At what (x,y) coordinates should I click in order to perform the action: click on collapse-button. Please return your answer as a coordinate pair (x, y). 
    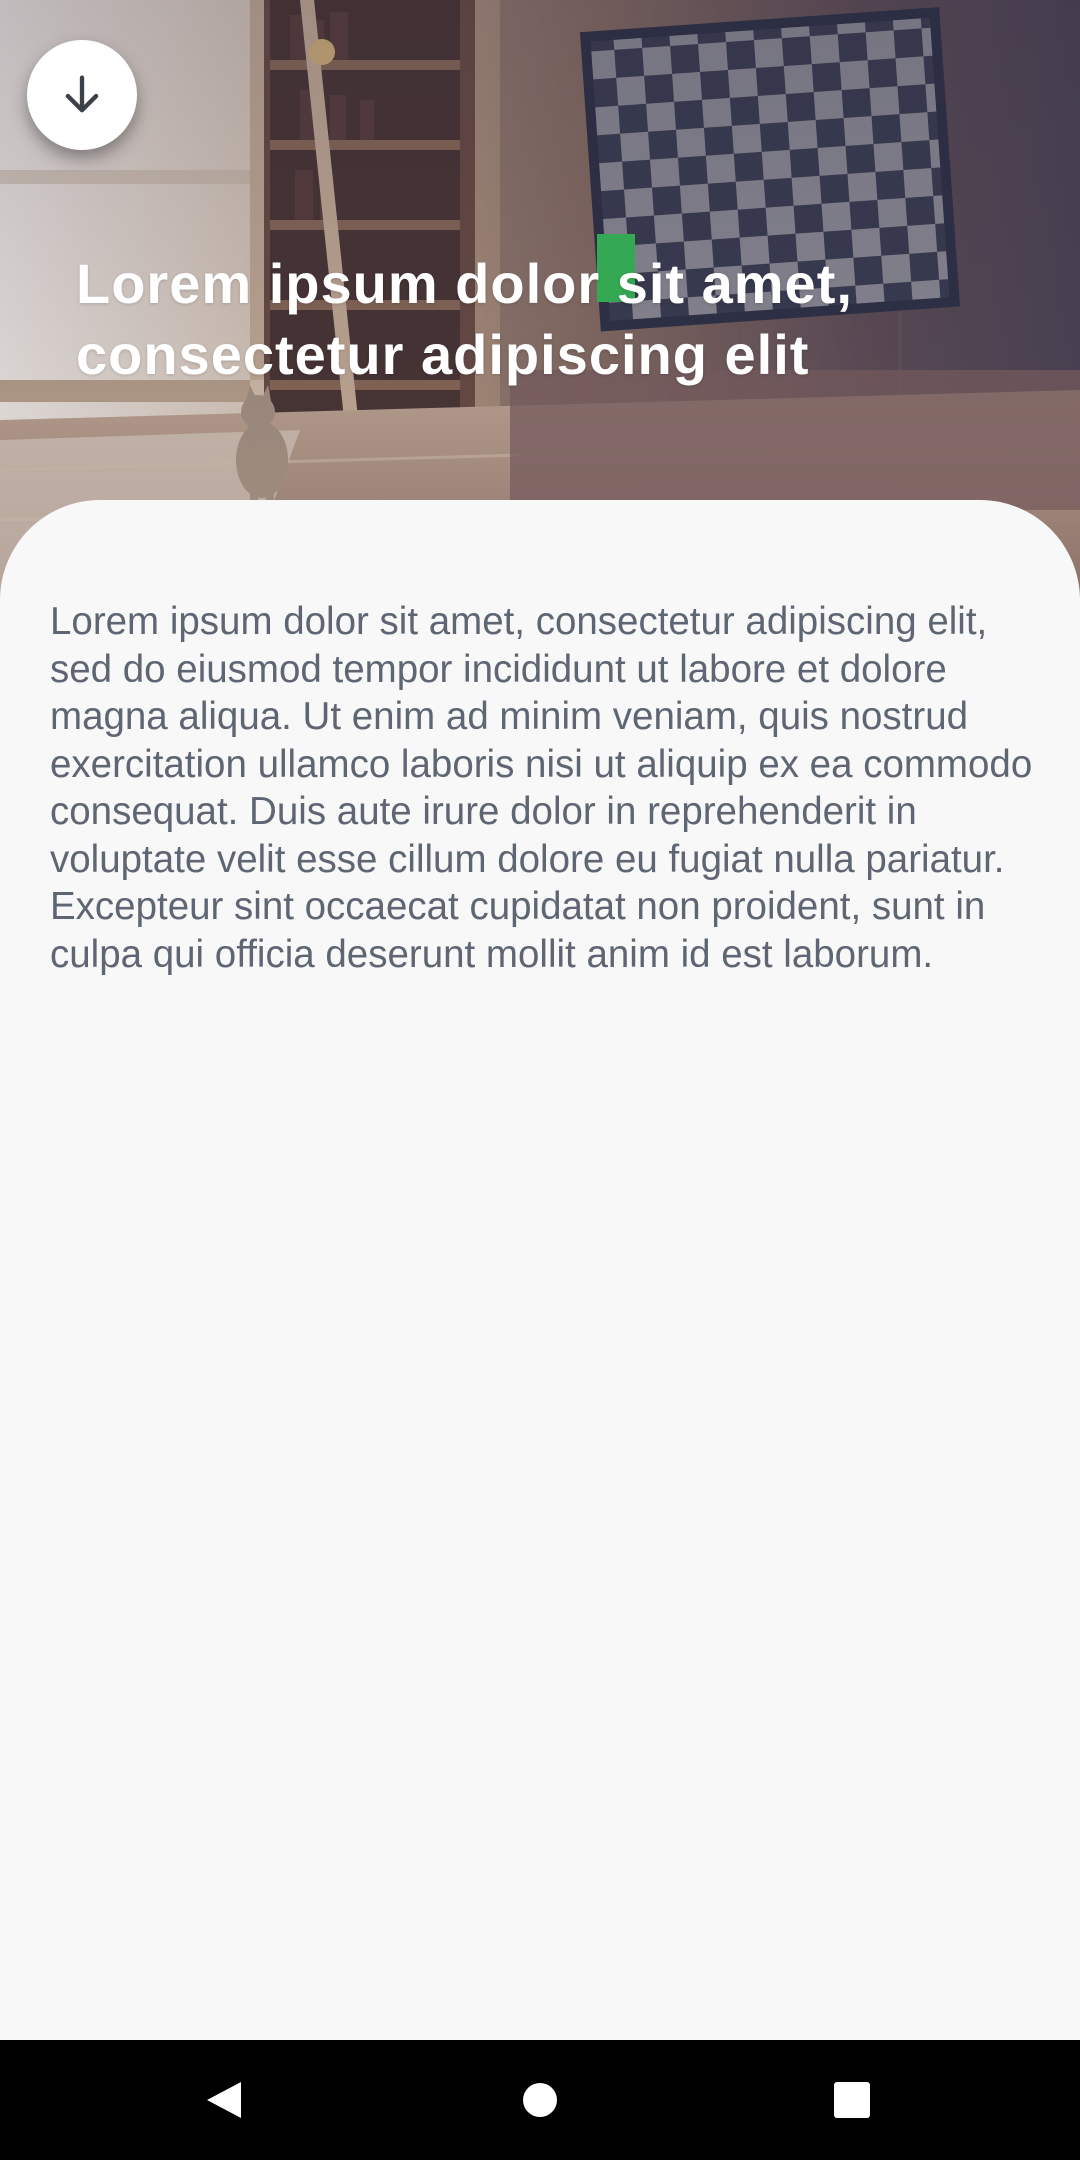
    Looking at the image, I should click on (82, 95).